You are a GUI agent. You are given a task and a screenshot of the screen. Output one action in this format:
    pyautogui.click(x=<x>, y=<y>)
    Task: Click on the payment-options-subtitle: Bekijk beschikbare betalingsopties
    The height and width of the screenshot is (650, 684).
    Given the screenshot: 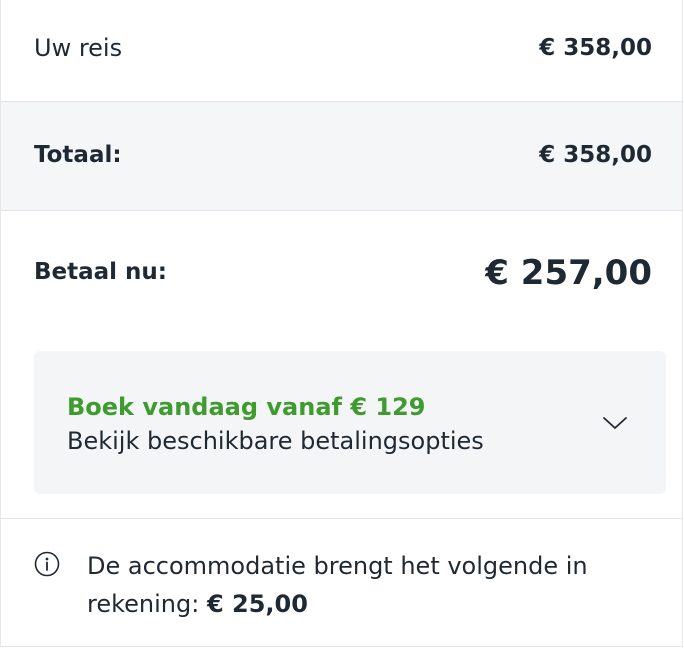 What is the action you would take?
    pyautogui.click(x=275, y=440)
    